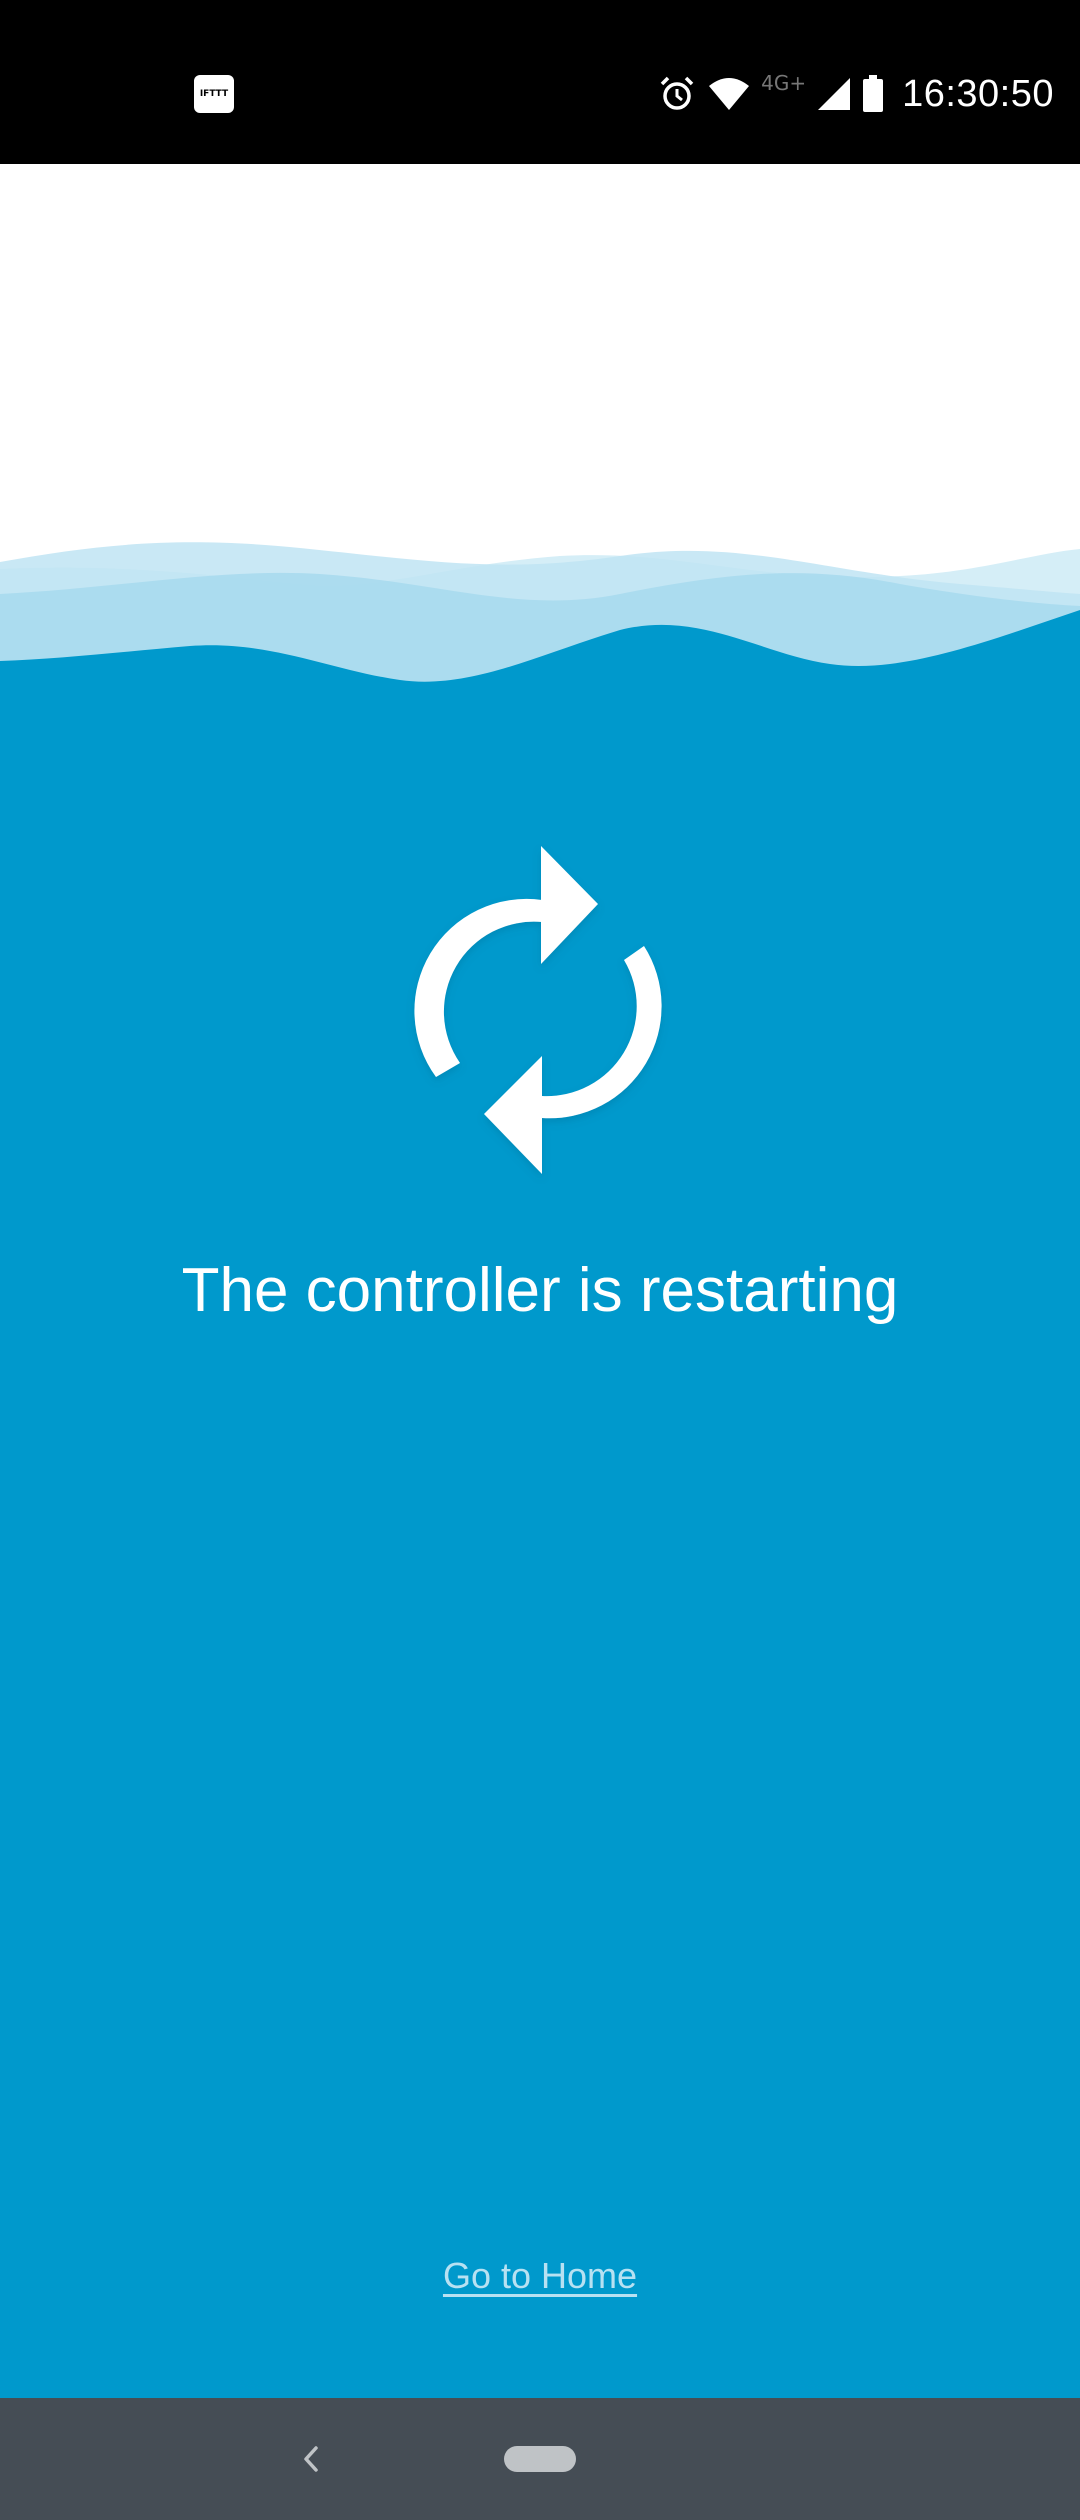 The height and width of the screenshot is (2520, 1080). Describe the element at coordinates (540, 623) in the screenshot. I see `wave-decoration` at that location.